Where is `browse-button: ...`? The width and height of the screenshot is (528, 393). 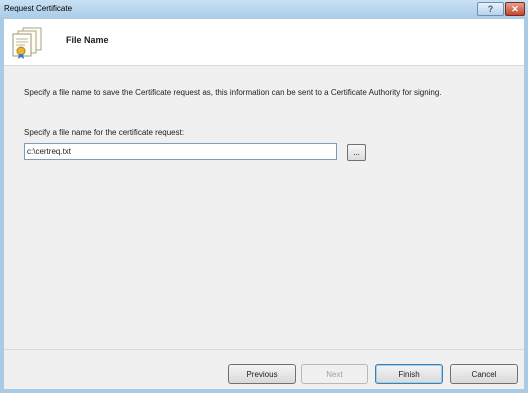 browse-button: ... is located at coordinates (356, 152).